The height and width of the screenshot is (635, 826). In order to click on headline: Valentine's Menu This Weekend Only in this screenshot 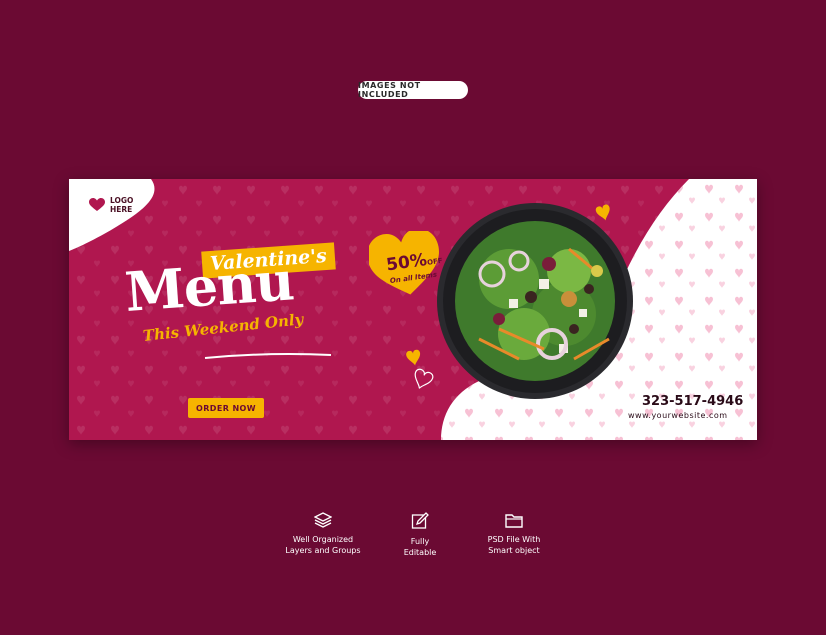, I will do `click(243, 301)`.